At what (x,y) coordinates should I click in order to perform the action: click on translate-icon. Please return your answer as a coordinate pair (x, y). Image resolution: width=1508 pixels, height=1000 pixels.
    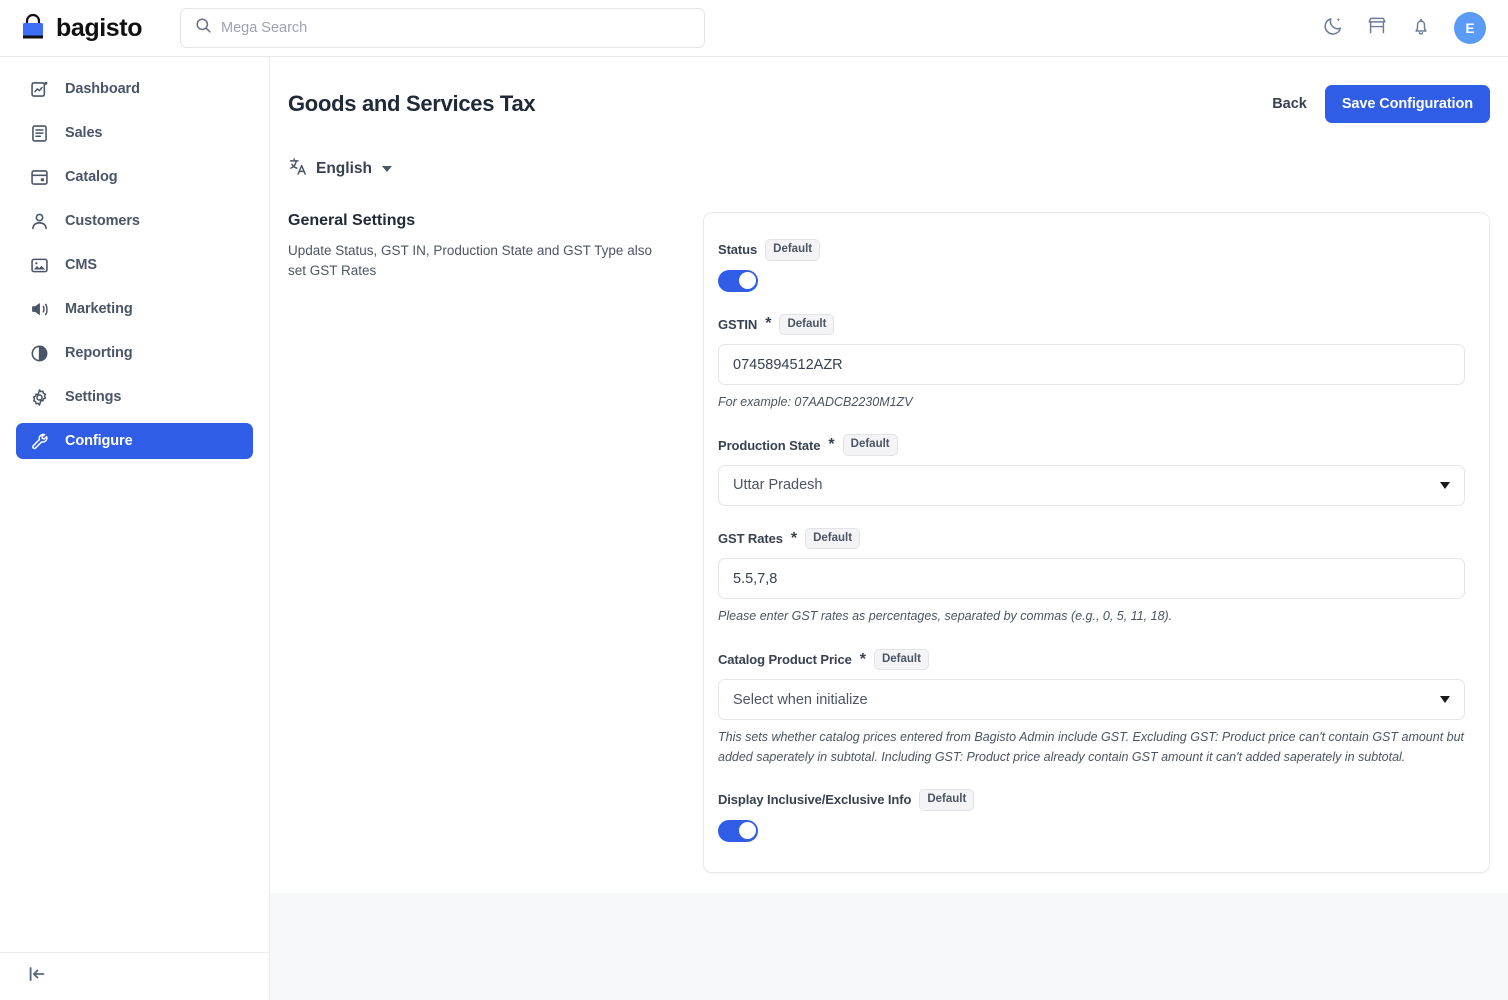
    Looking at the image, I should click on (298, 169).